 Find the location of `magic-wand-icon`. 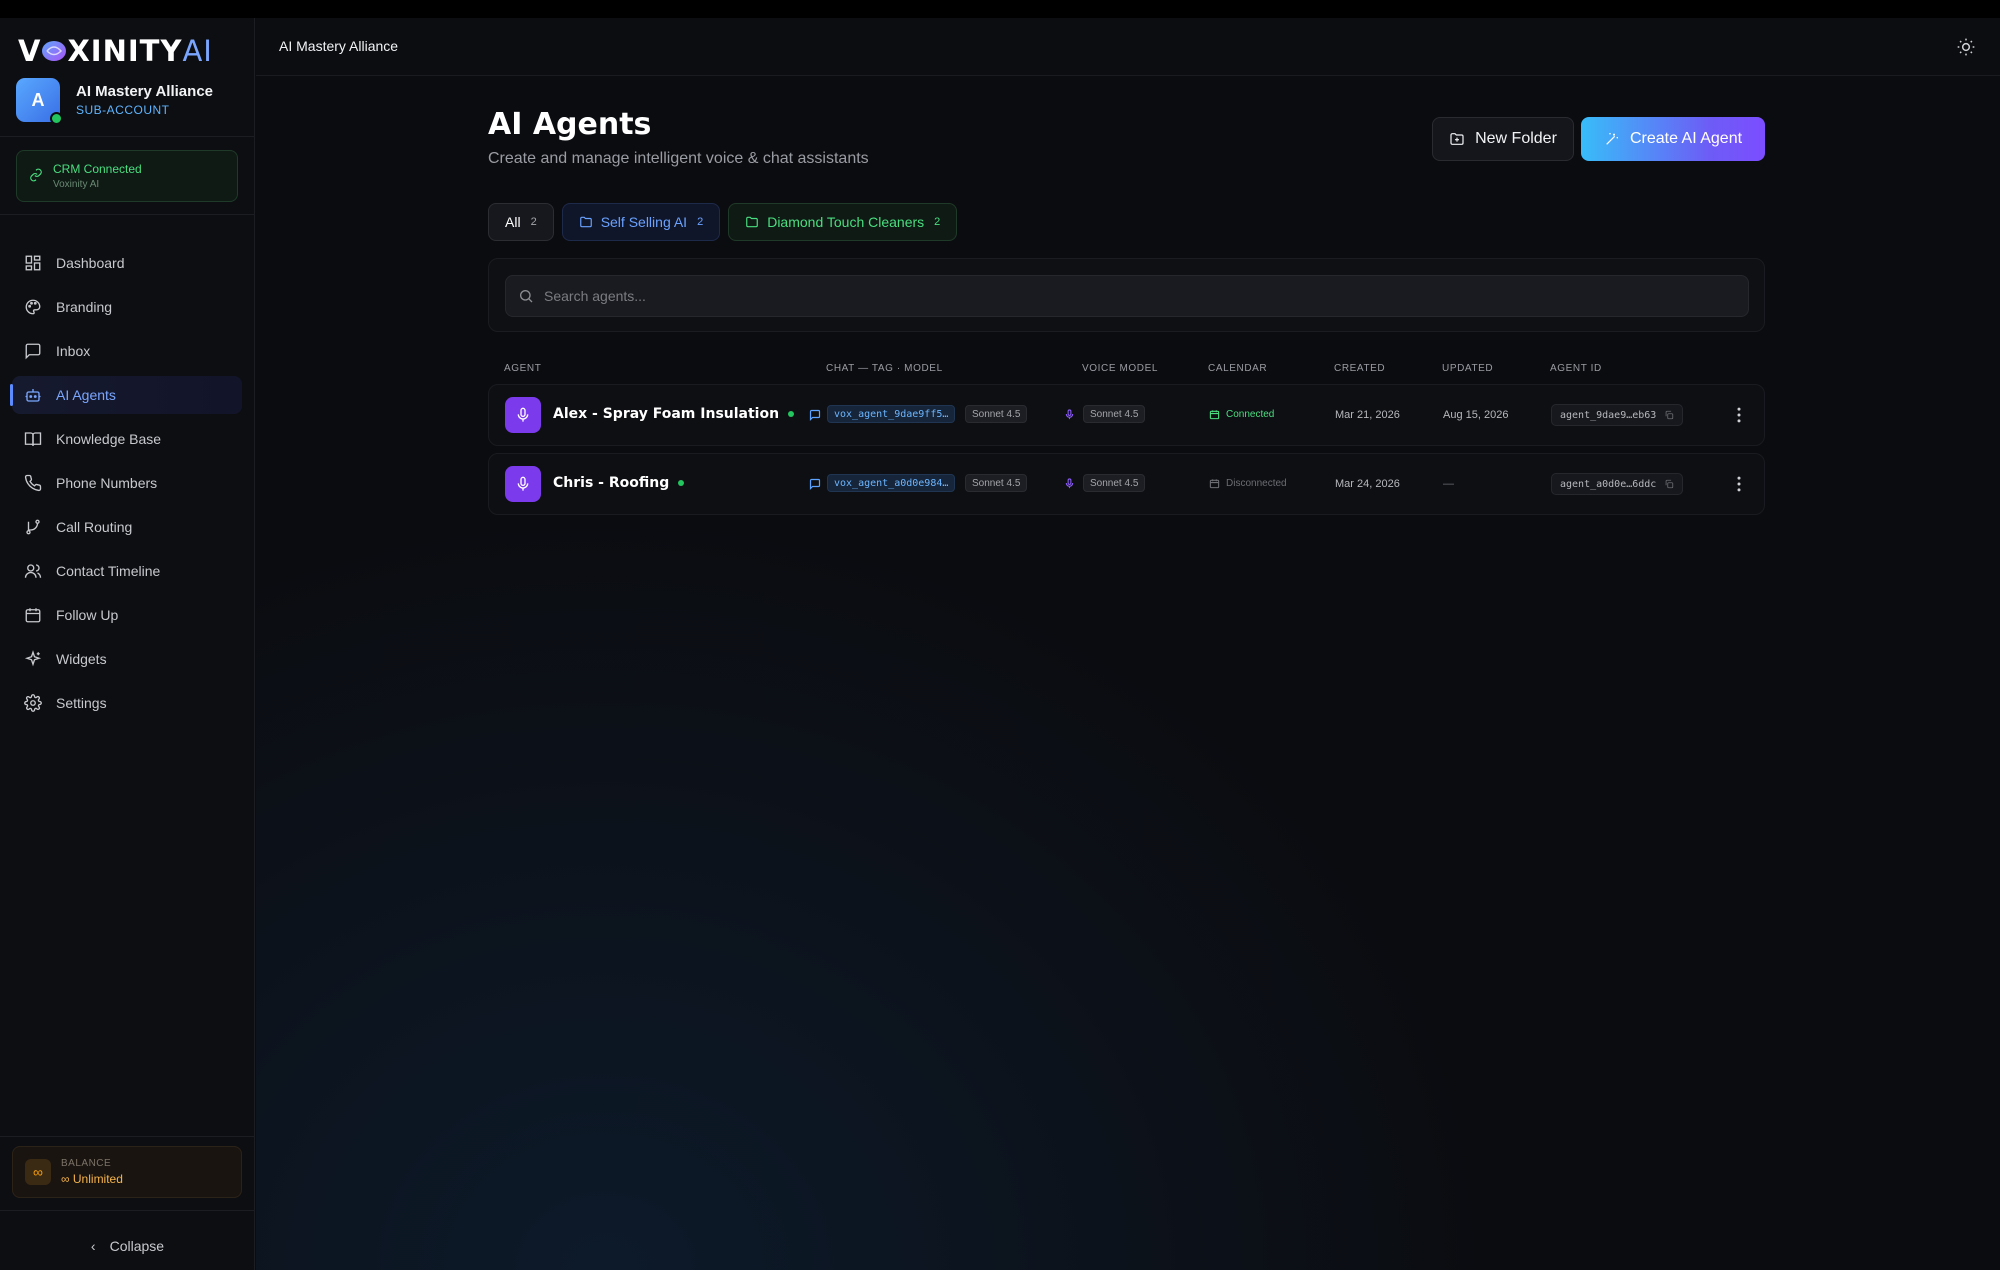

magic-wand-icon is located at coordinates (1612, 139).